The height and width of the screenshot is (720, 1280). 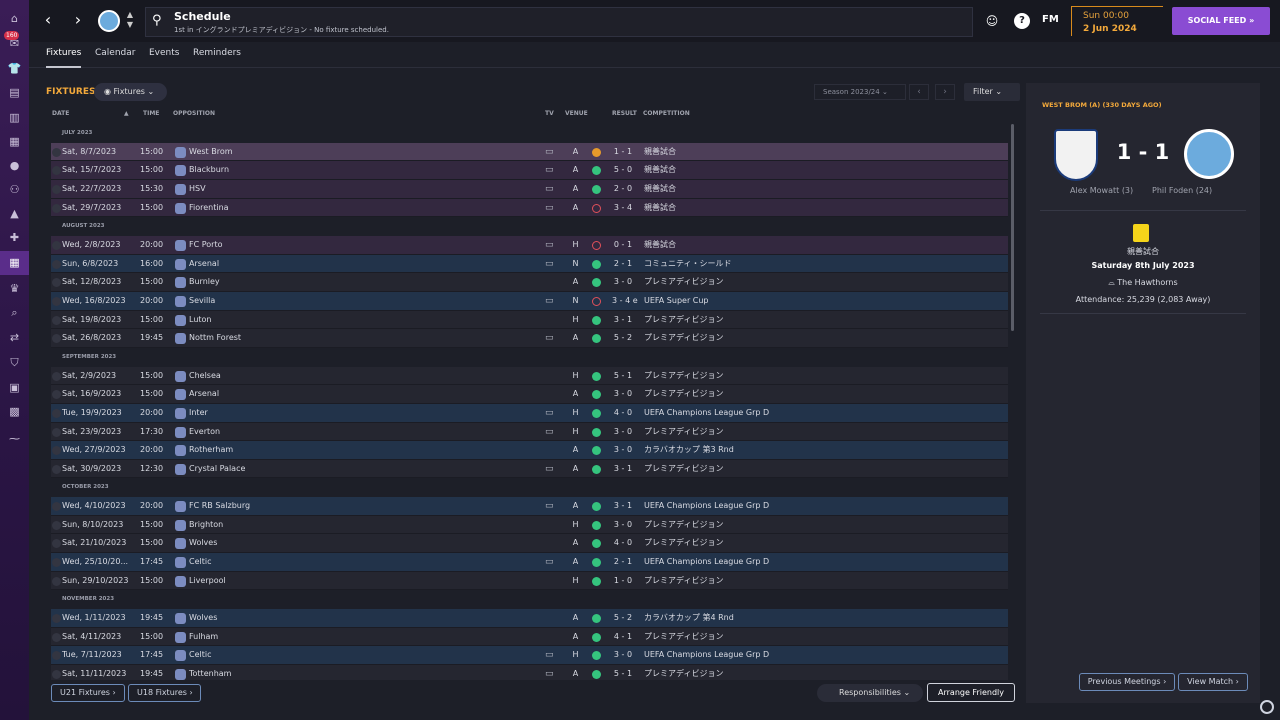 What do you see at coordinates (549, 113) in the screenshot?
I see `col-tv: TV` at bounding box center [549, 113].